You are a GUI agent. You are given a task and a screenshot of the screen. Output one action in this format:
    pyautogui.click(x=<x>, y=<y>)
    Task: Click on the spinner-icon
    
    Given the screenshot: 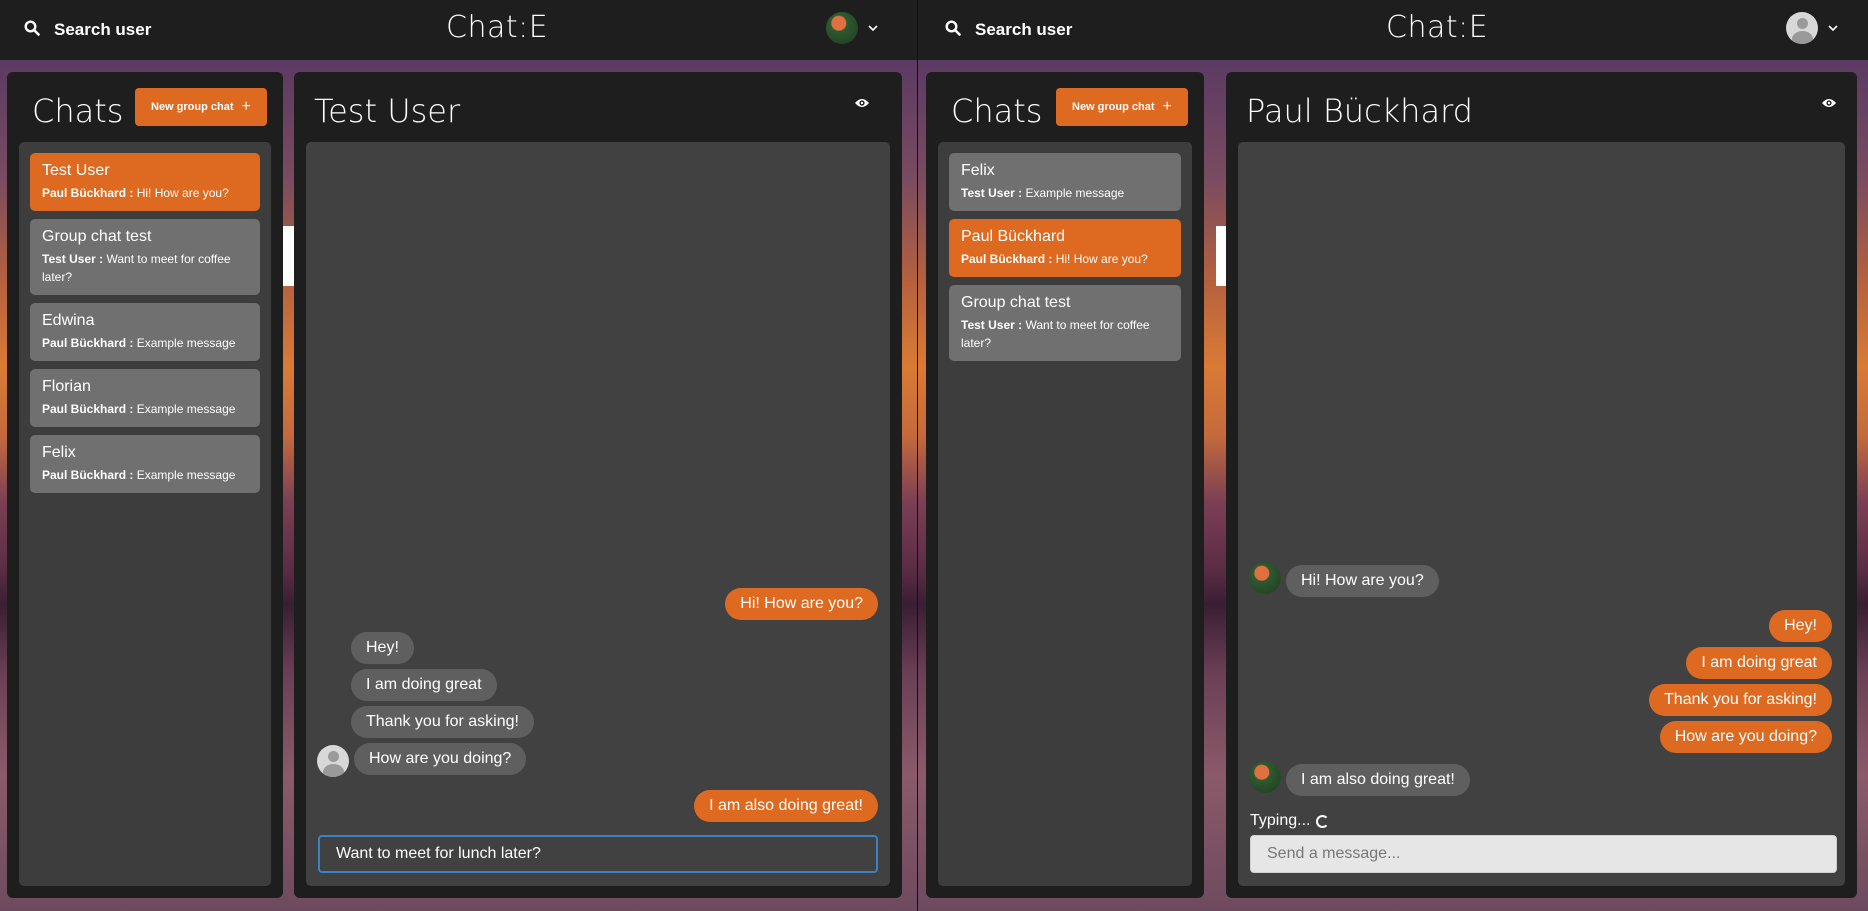 What is the action you would take?
    pyautogui.click(x=1323, y=821)
    